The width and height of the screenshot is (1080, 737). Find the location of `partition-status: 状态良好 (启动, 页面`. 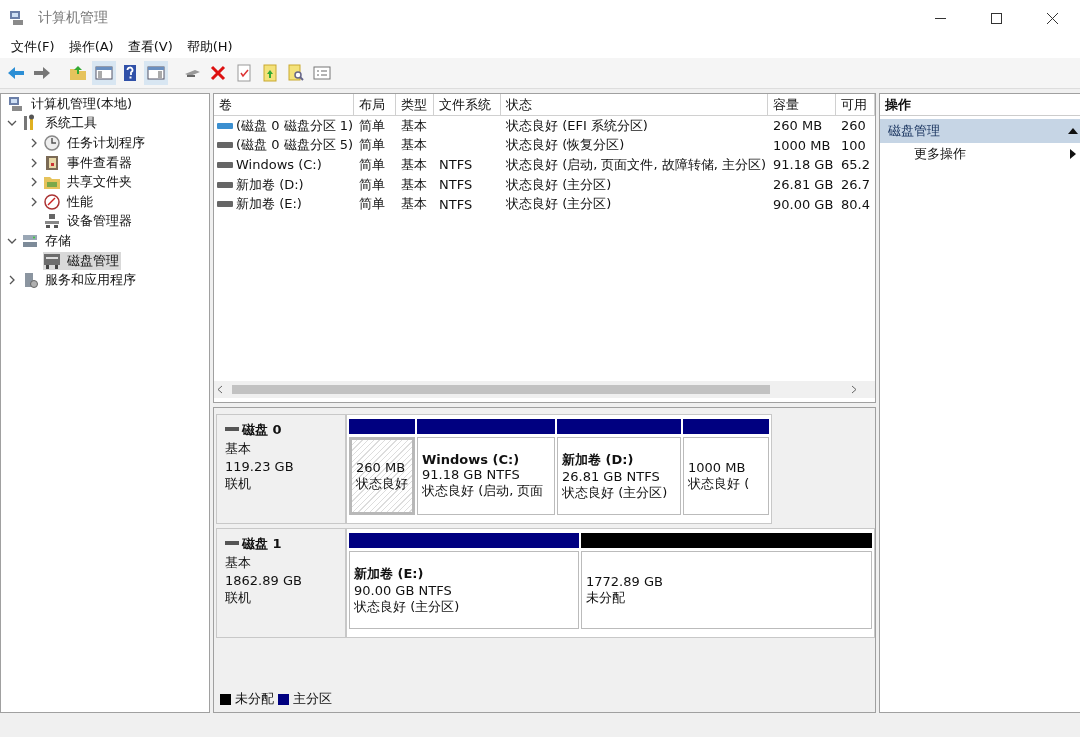

partition-status: 状态良好 (启动, 页面 is located at coordinates (483, 491).